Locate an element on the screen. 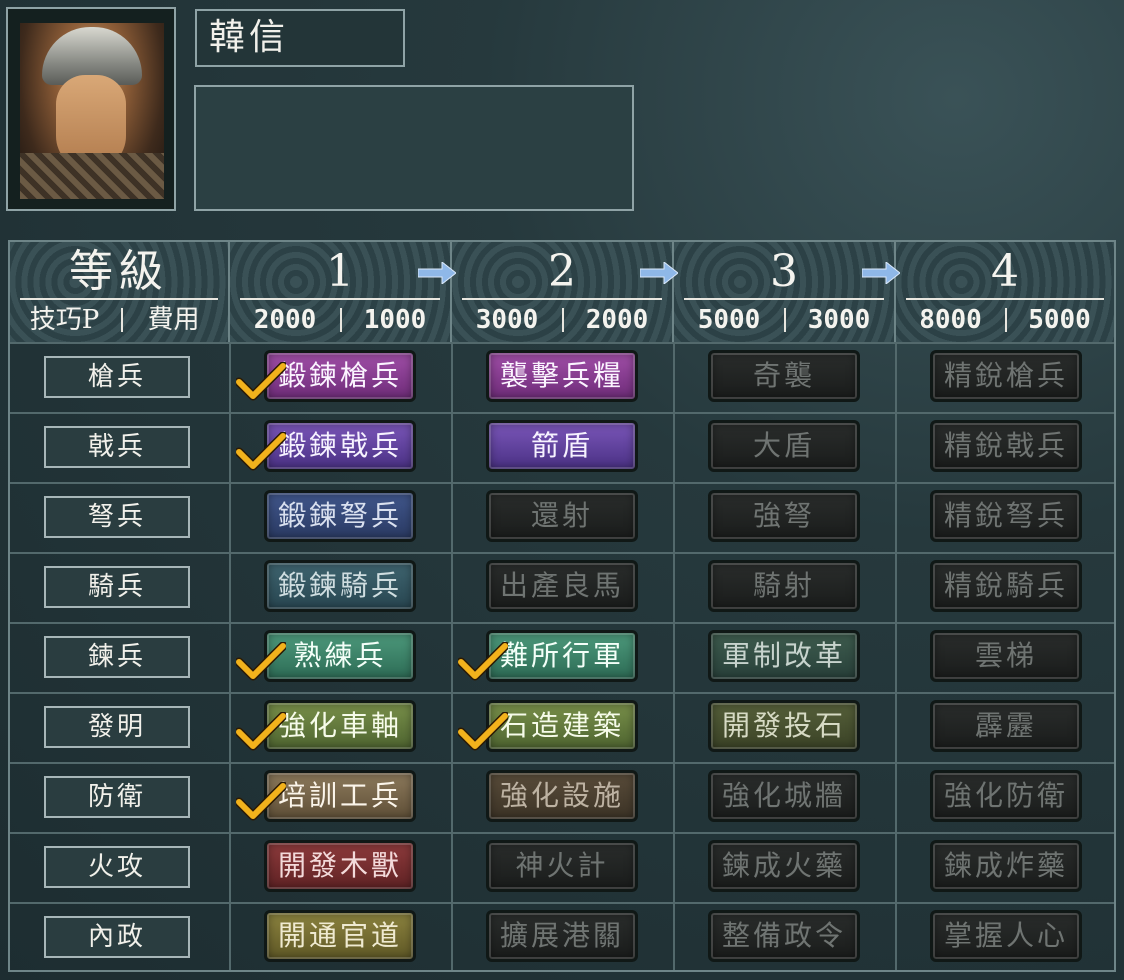 This screenshot has width=1124, height=980. category-training: 鍊兵 is located at coordinates (117, 657).